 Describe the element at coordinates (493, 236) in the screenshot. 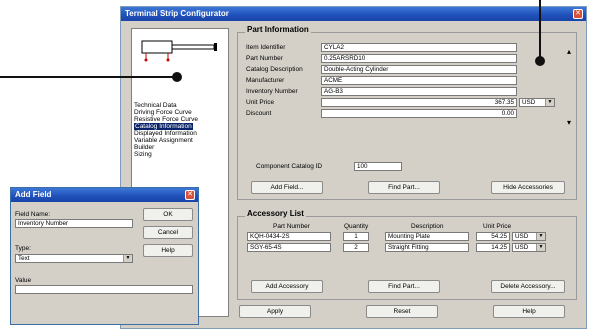

I see `accessory-unit-price: 54.25` at that location.